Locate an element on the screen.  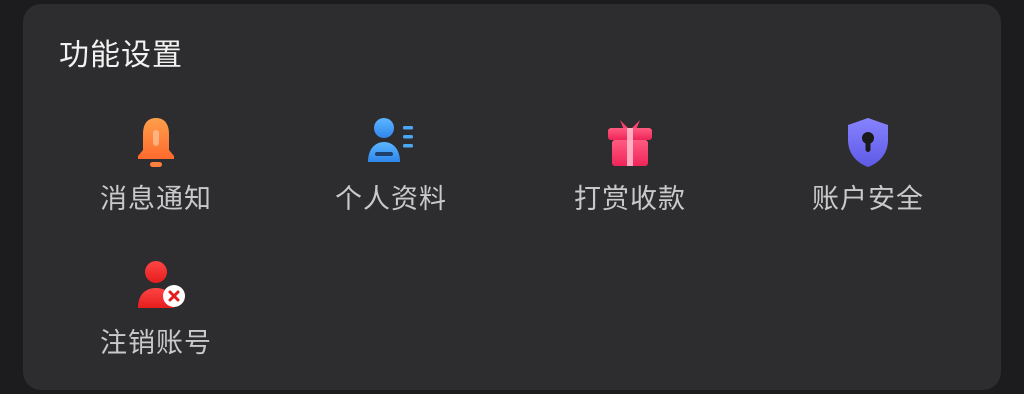
item-label: 注销账号 is located at coordinates (156, 343).